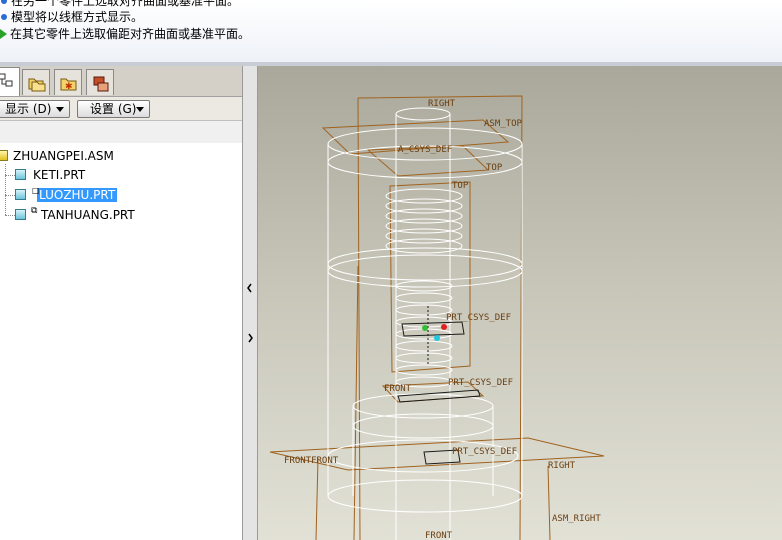  I want to click on panel-splitter, so click(250, 303).